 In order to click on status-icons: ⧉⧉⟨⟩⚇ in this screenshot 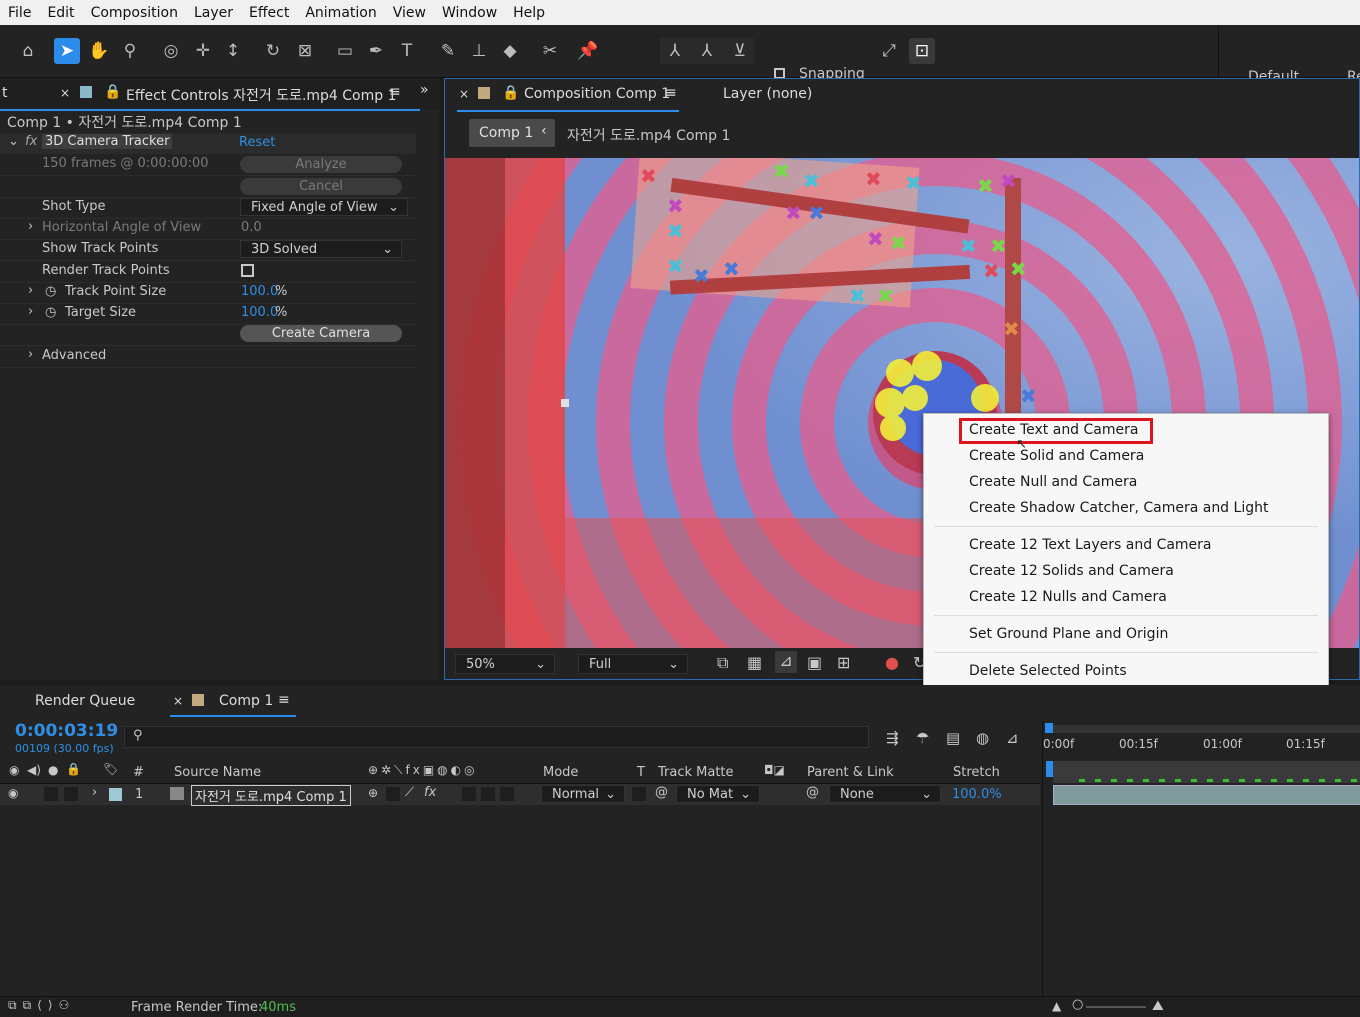, I will do `click(41, 1005)`.